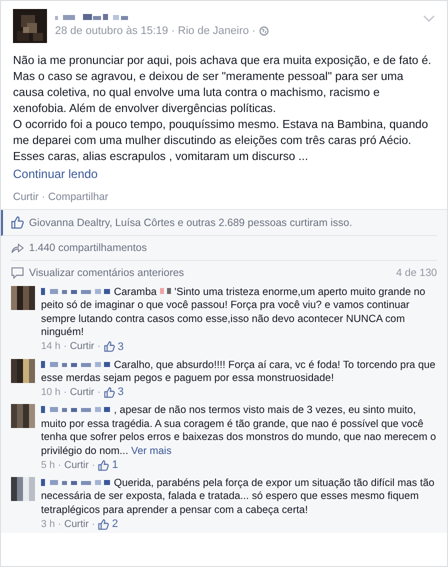  What do you see at coordinates (151, 451) in the screenshot?
I see `see-more-link: Ver mais` at bounding box center [151, 451].